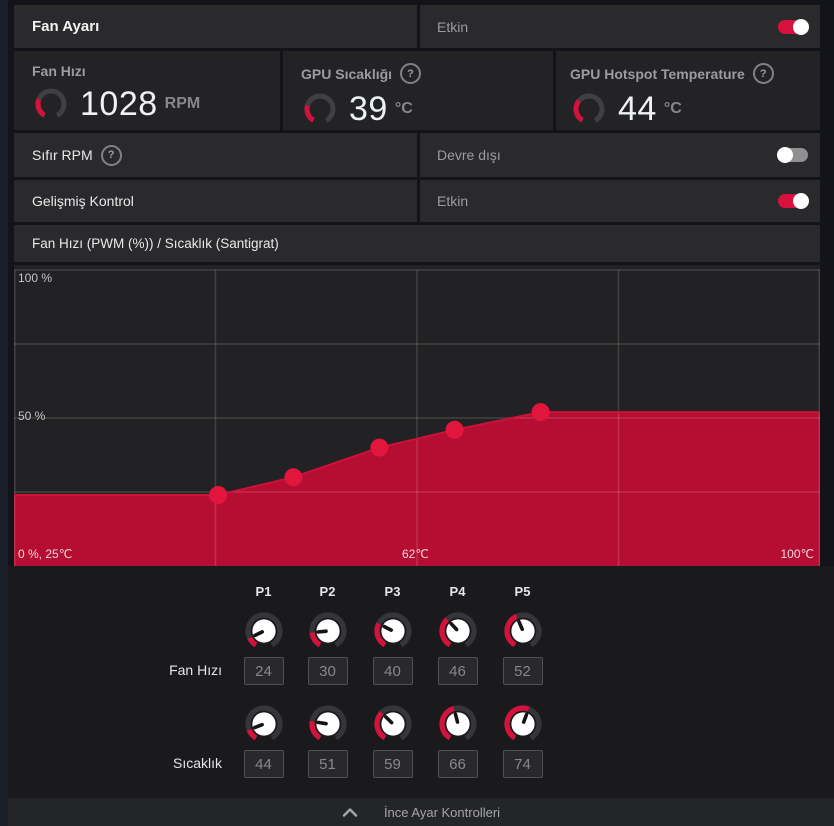 This screenshot has width=834, height=826. I want to click on temp-knob-P4, so click(457, 724).